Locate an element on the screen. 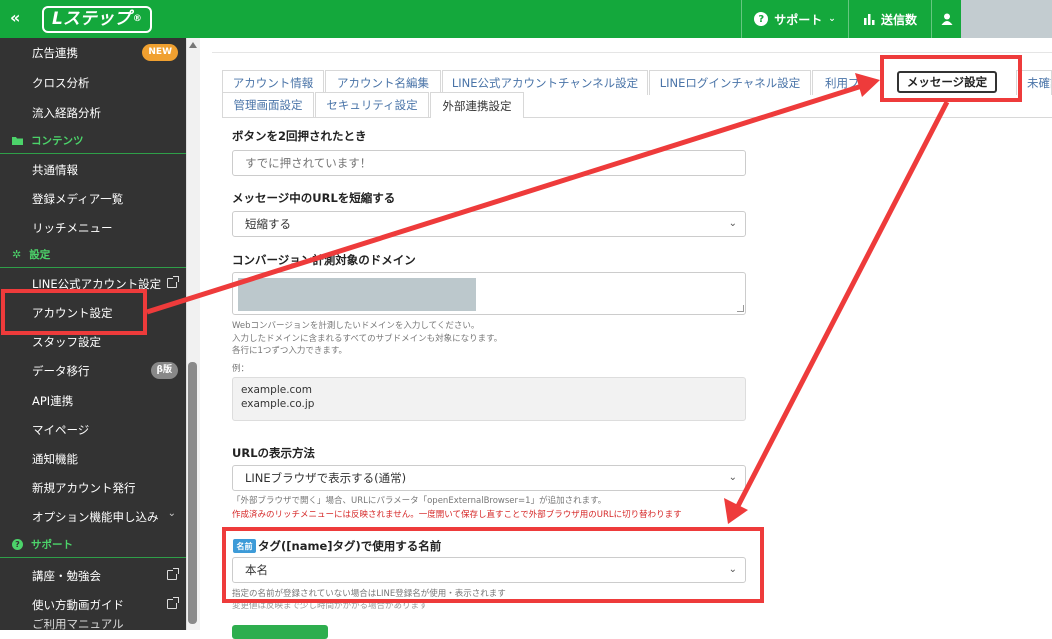 This screenshot has width=1052, height=639. sidebar-section-settings: ✲ 設定 is located at coordinates (93, 255).